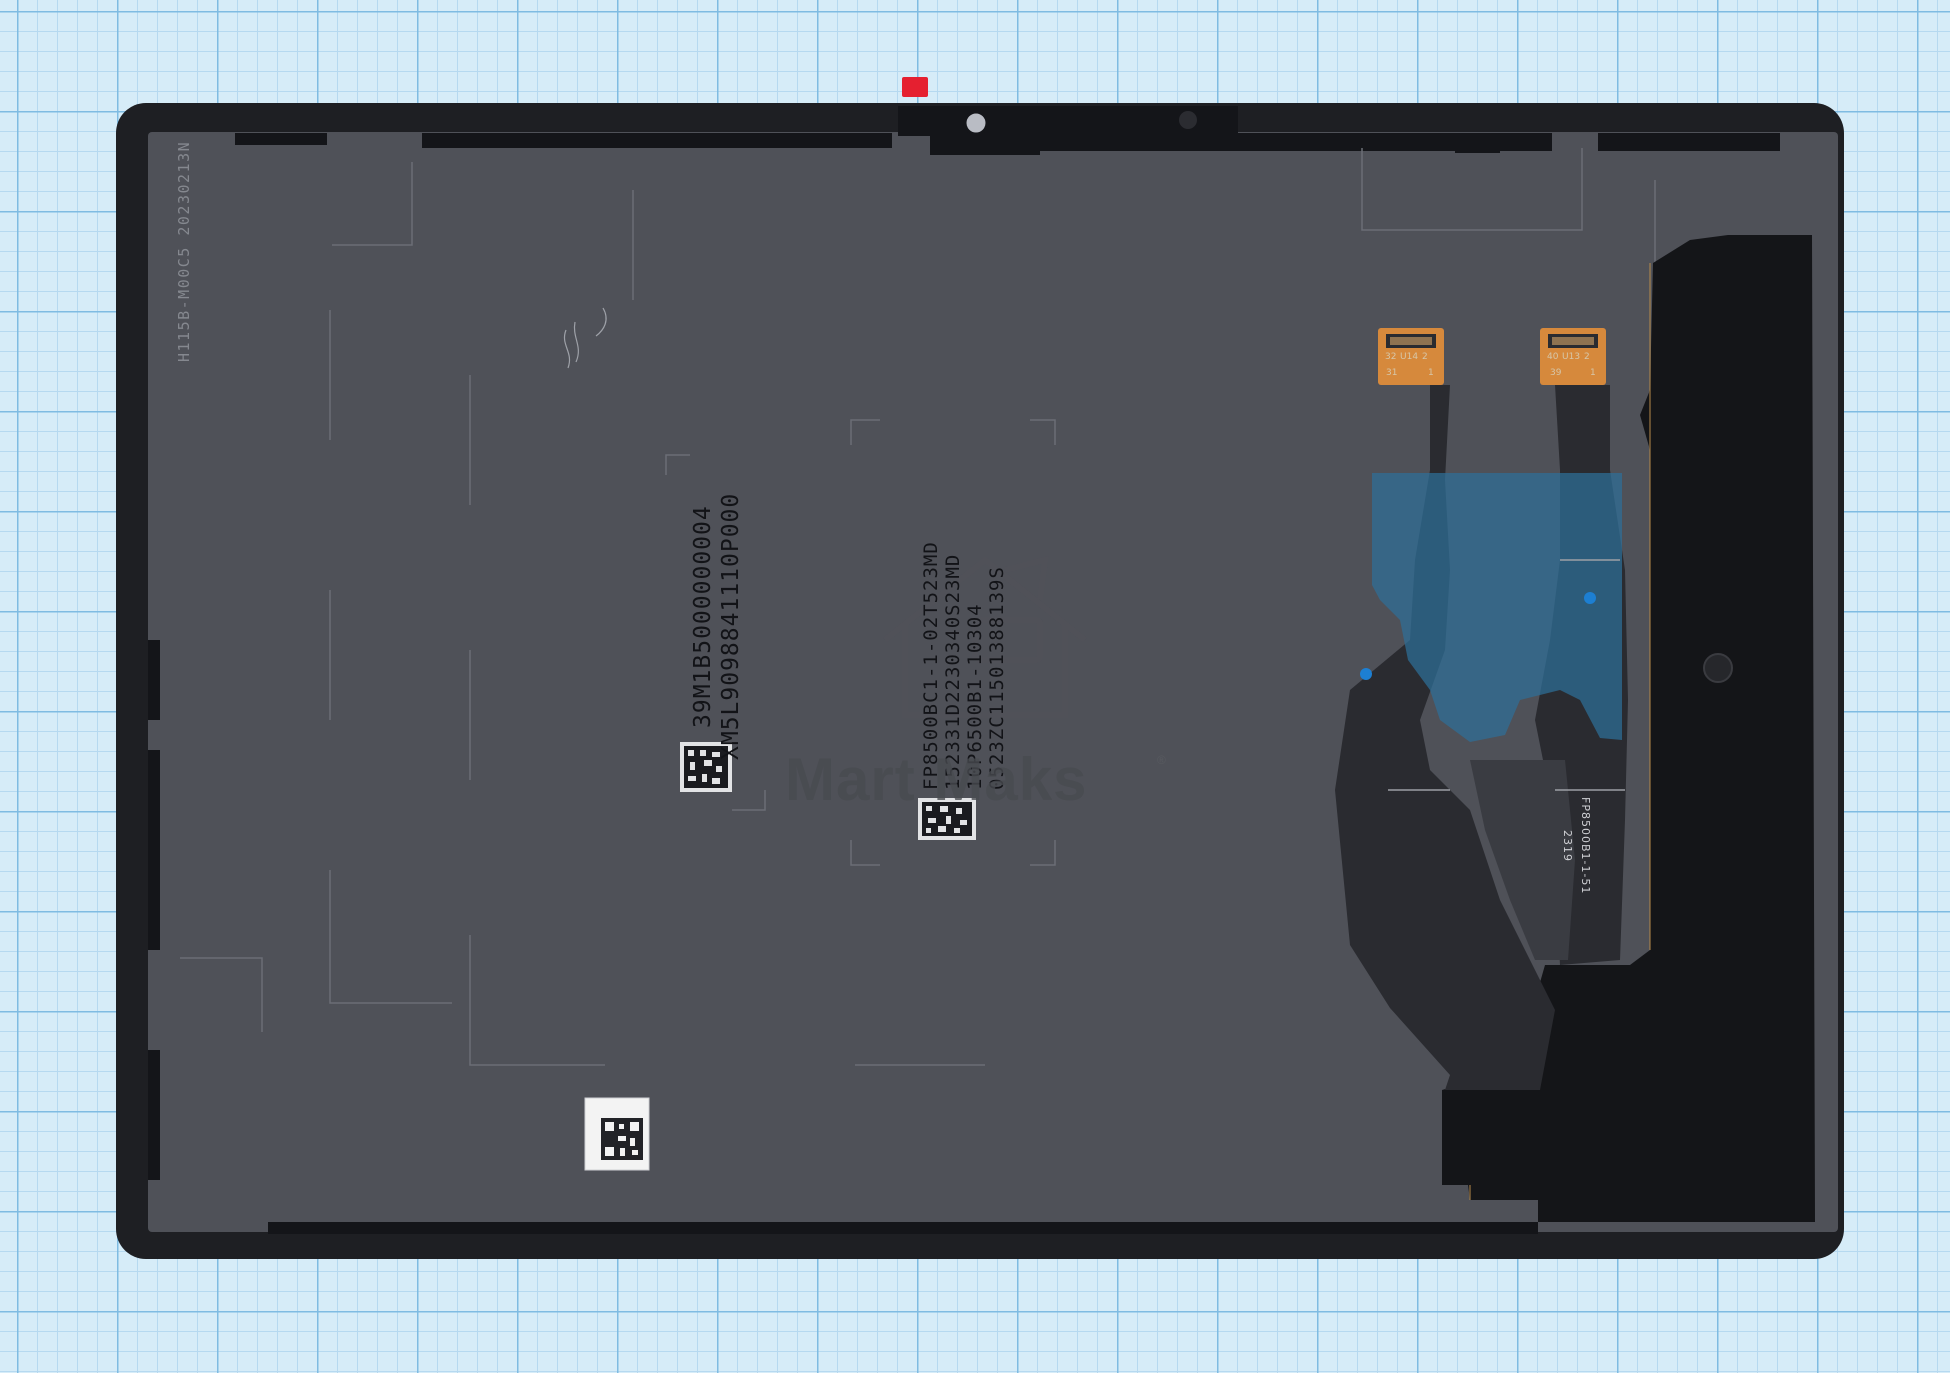  What do you see at coordinates (1567, 846) in the screenshot?
I see `fpc-date: 2319` at bounding box center [1567, 846].